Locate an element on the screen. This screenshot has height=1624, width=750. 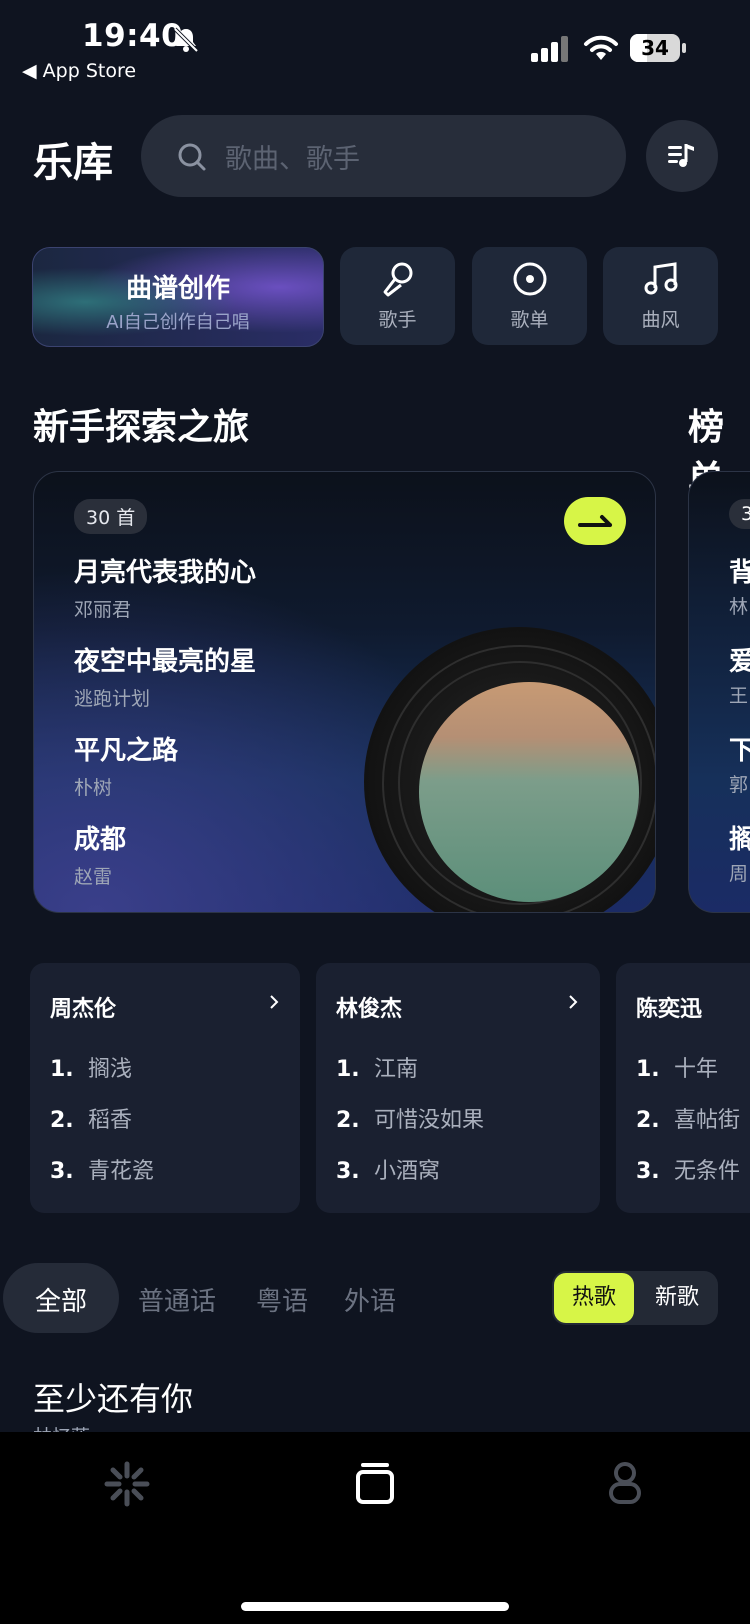
category-genres: 曲风 is located at coordinates (660, 296).